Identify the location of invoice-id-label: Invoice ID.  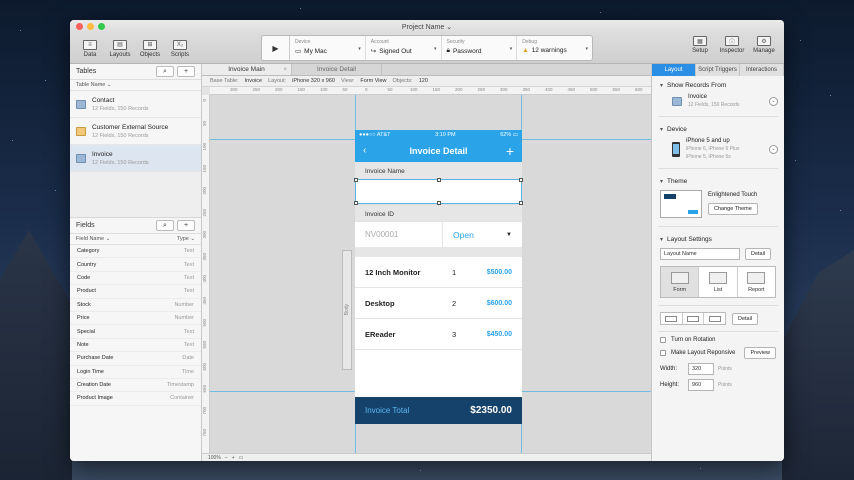
(438, 212).